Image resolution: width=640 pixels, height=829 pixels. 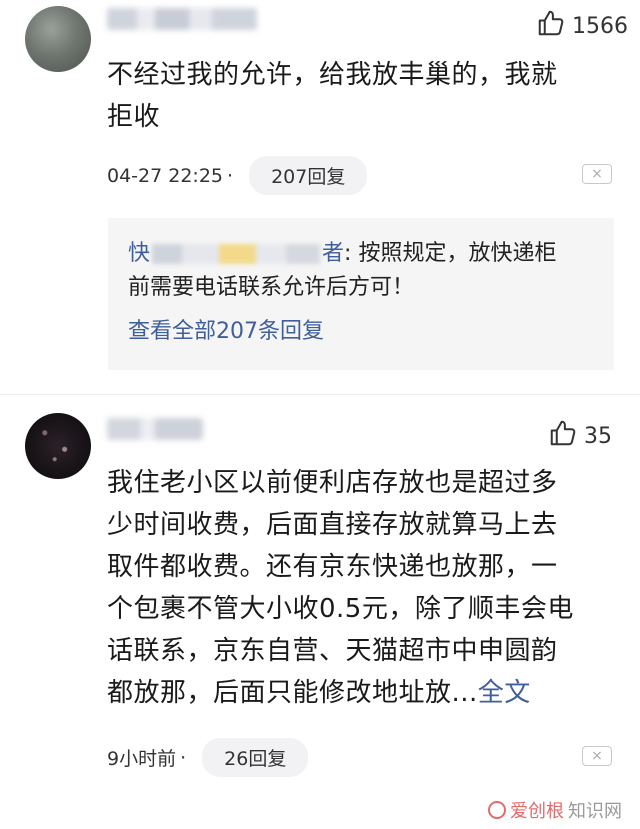 I want to click on full-text-link: 全文, so click(x=504, y=693).